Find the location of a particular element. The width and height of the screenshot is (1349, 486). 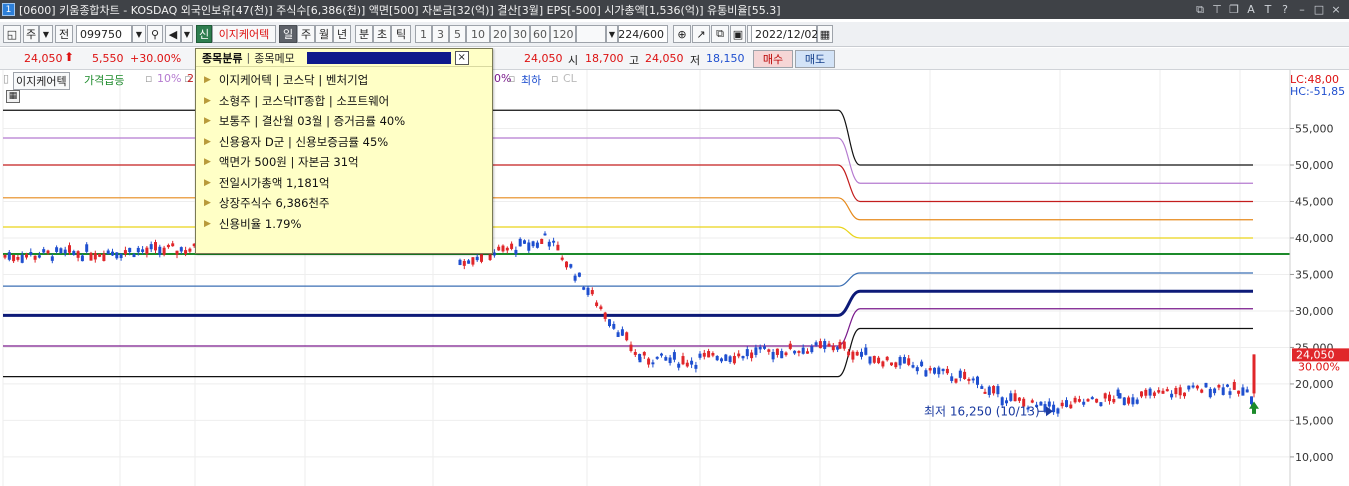

layout-icon: ◱ is located at coordinates (12, 34).